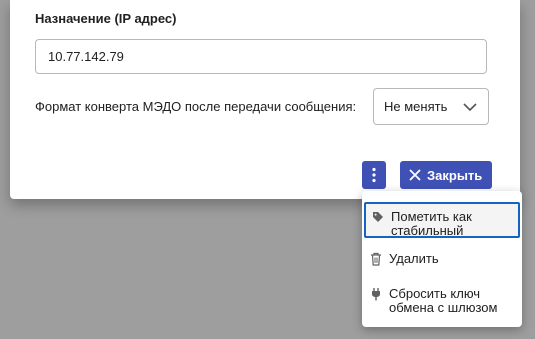 This screenshot has width=535, height=339. Describe the element at coordinates (415, 175) in the screenshot. I see `close-icon` at that location.